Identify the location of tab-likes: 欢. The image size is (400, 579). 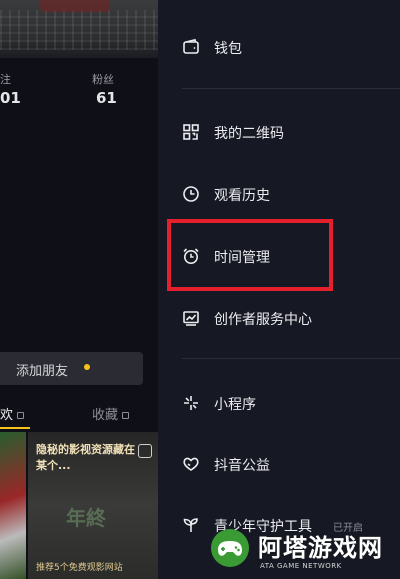
(12, 413).